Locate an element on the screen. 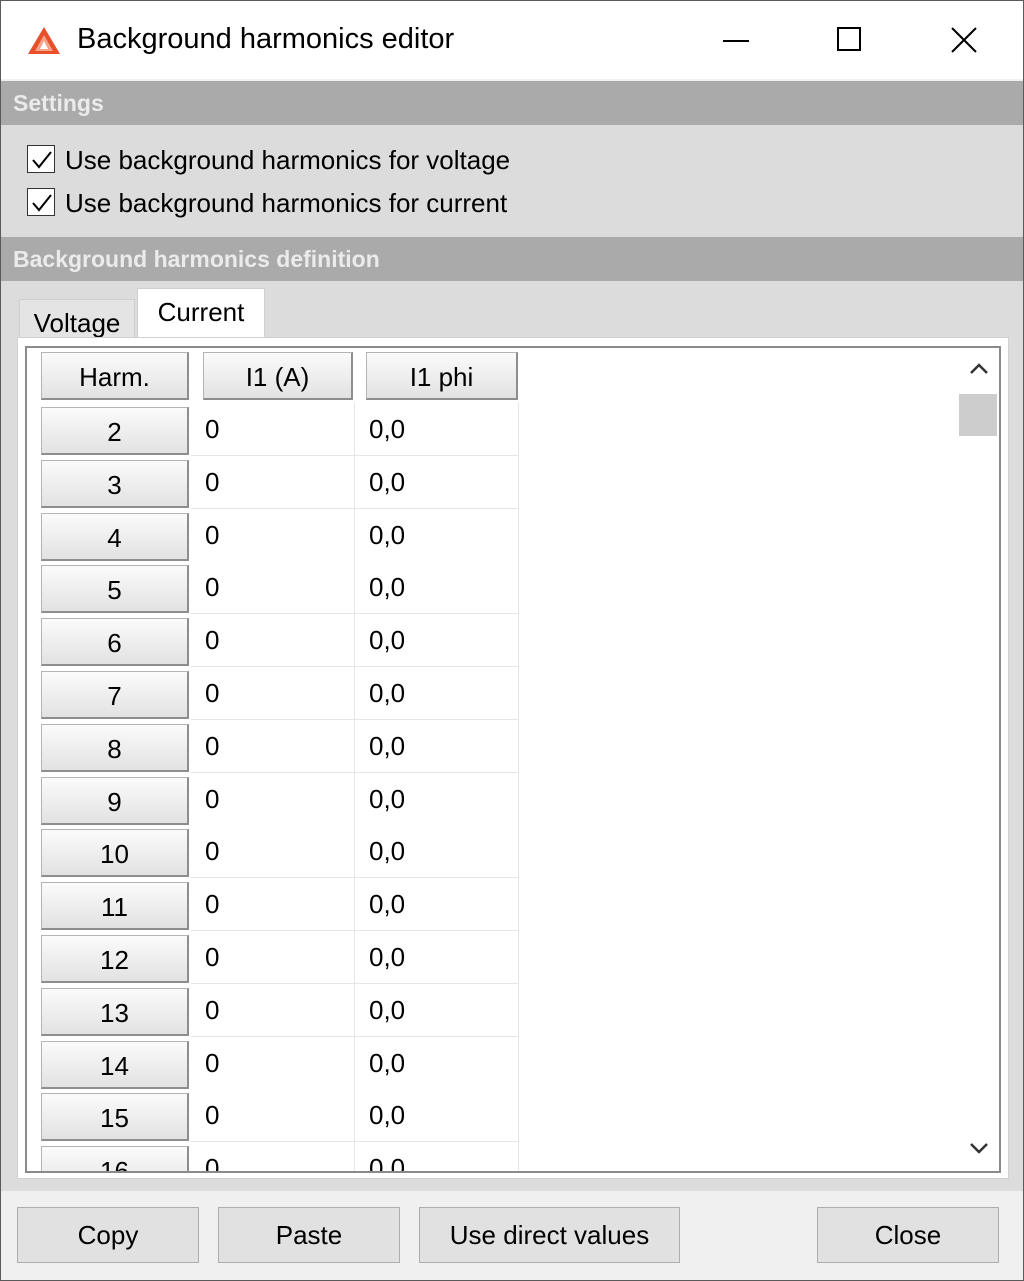 This screenshot has width=1024, height=1281. chevron-down-icon is located at coordinates (979, 1148).